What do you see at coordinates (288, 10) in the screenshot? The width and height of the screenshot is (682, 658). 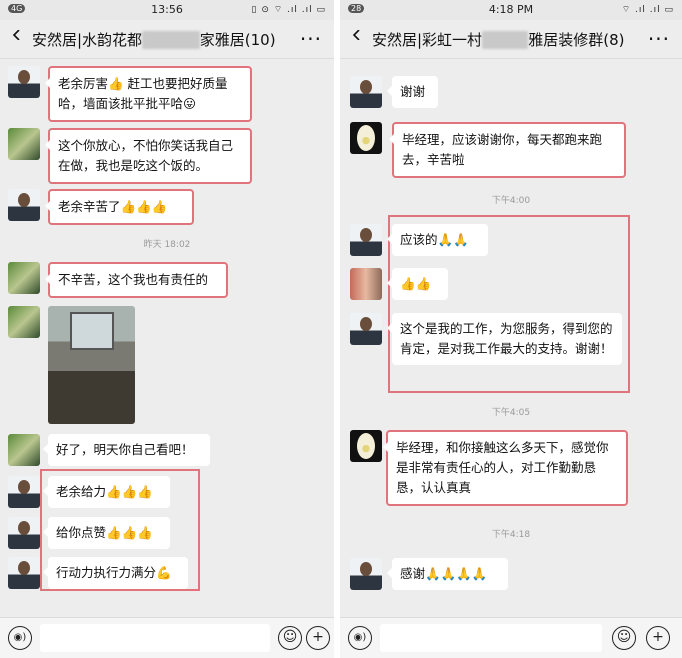 I see `status-icons: ▯ ⊙ ⌔ .ıl .ıl ▭` at bounding box center [288, 10].